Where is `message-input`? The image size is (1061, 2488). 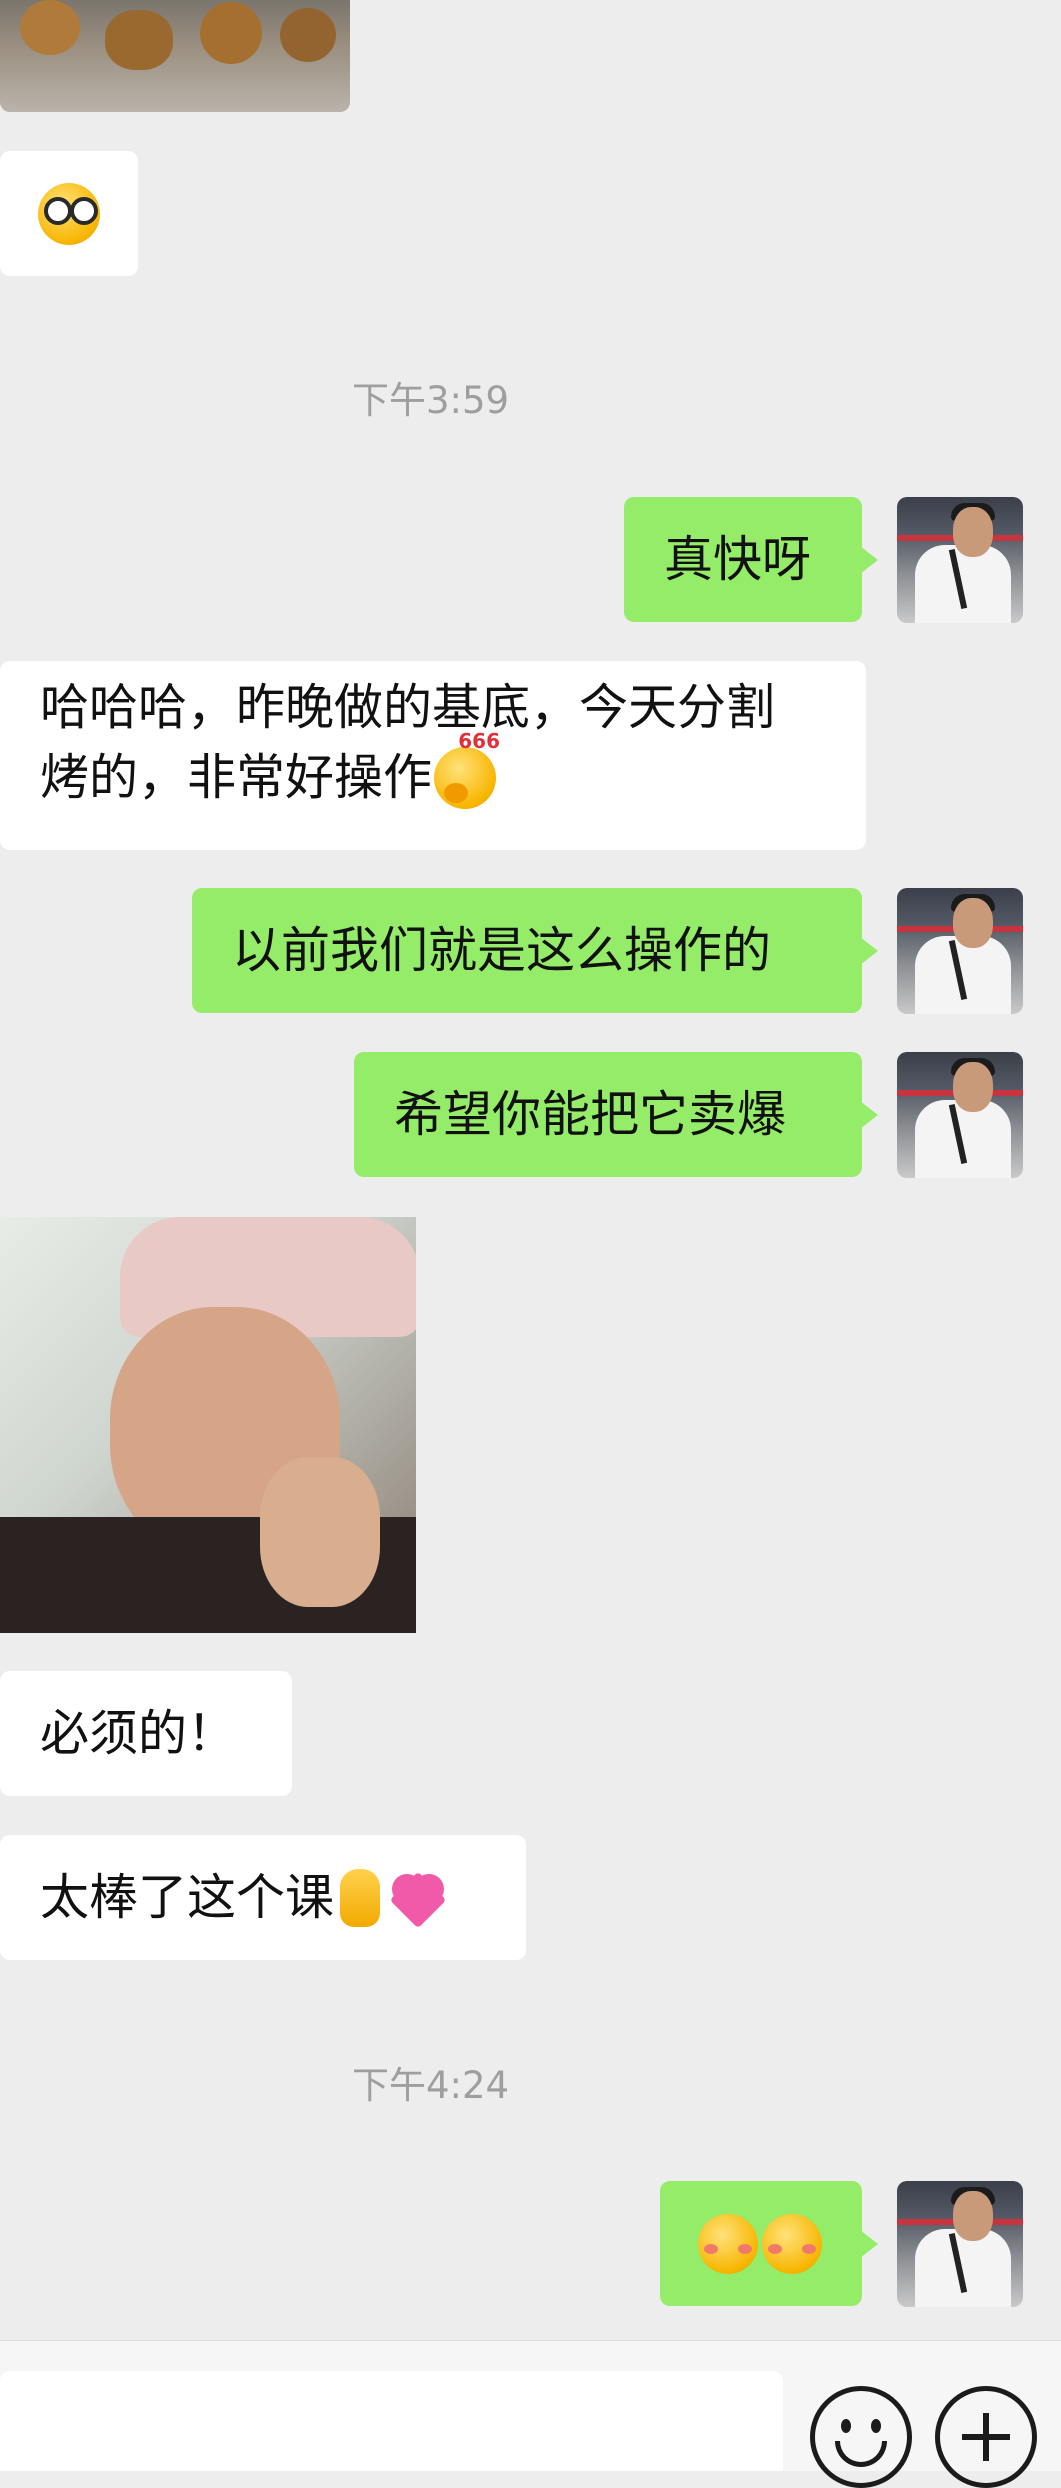
message-input is located at coordinates (391, 2421).